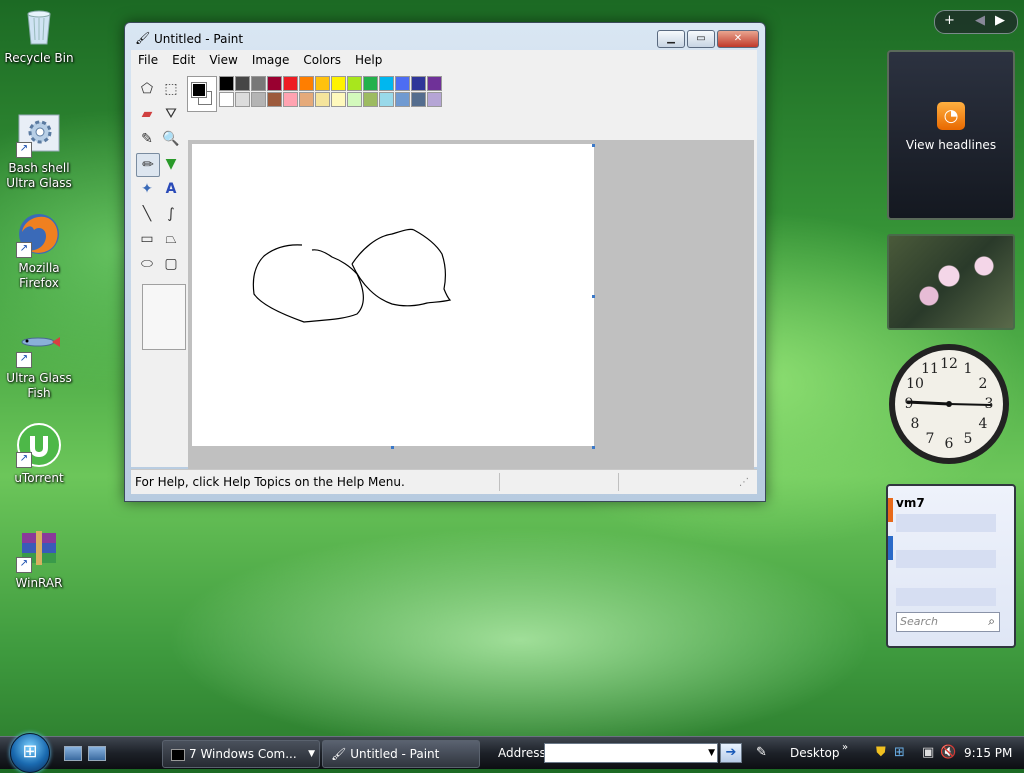  Describe the element at coordinates (845, 747) in the screenshot. I see `chevron-right-icon: »` at that location.